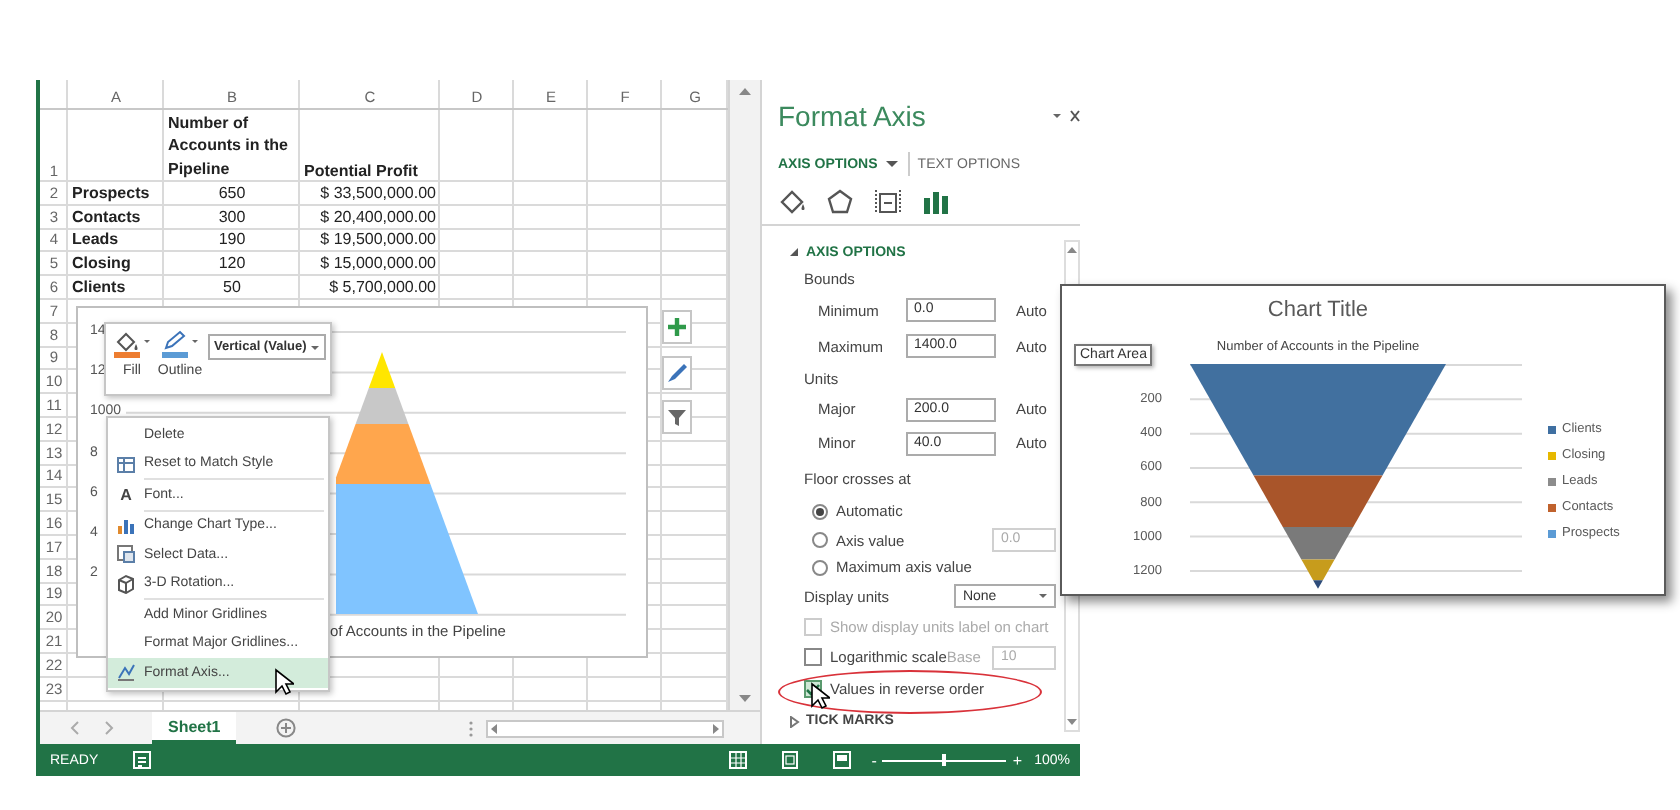 The image size is (1680, 810). I want to click on table-cell: Closing, so click(101, 263).